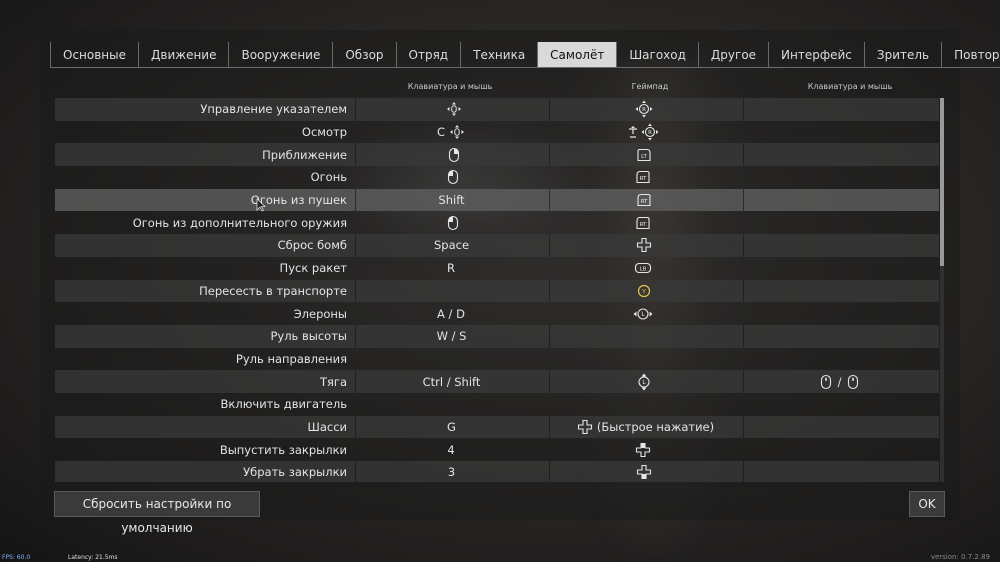  I want to click on binding-cell-c2: (Быстрое нажатие), so click(645, 427).